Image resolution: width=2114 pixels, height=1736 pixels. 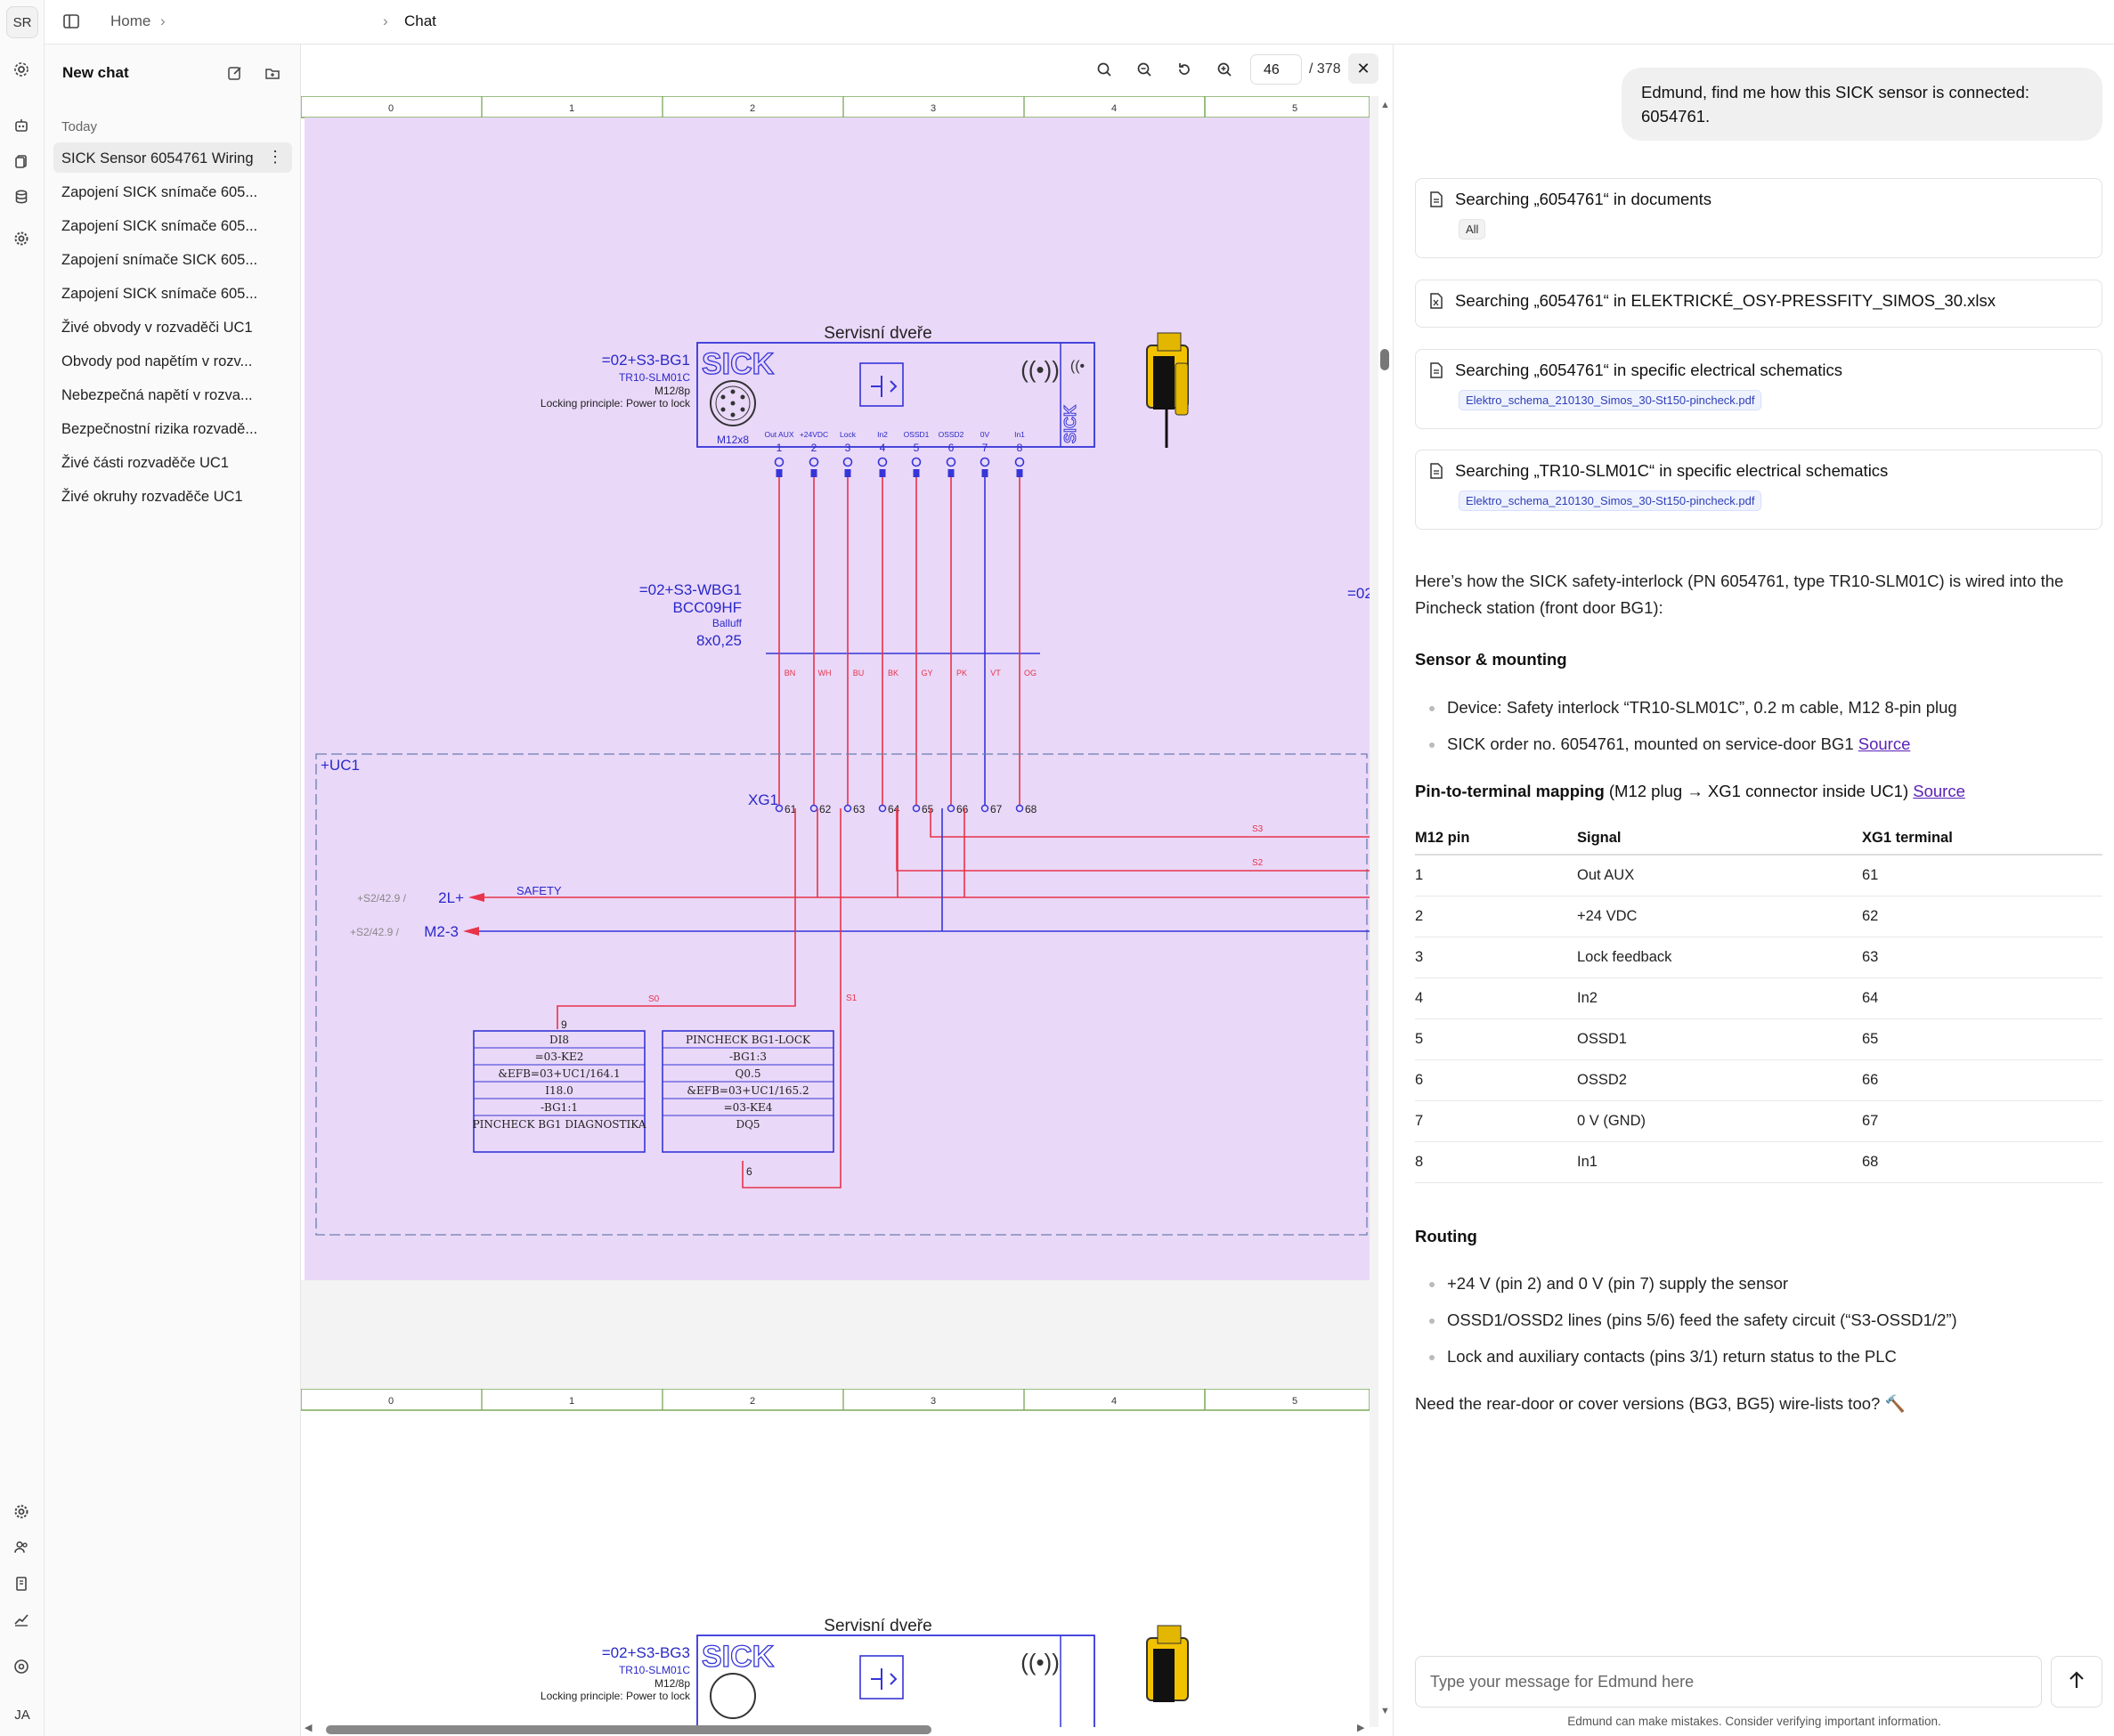 I want to click on sidebar-chat-item: Živé obvody v rozvaděči UC1, so click(x=172, y=327).